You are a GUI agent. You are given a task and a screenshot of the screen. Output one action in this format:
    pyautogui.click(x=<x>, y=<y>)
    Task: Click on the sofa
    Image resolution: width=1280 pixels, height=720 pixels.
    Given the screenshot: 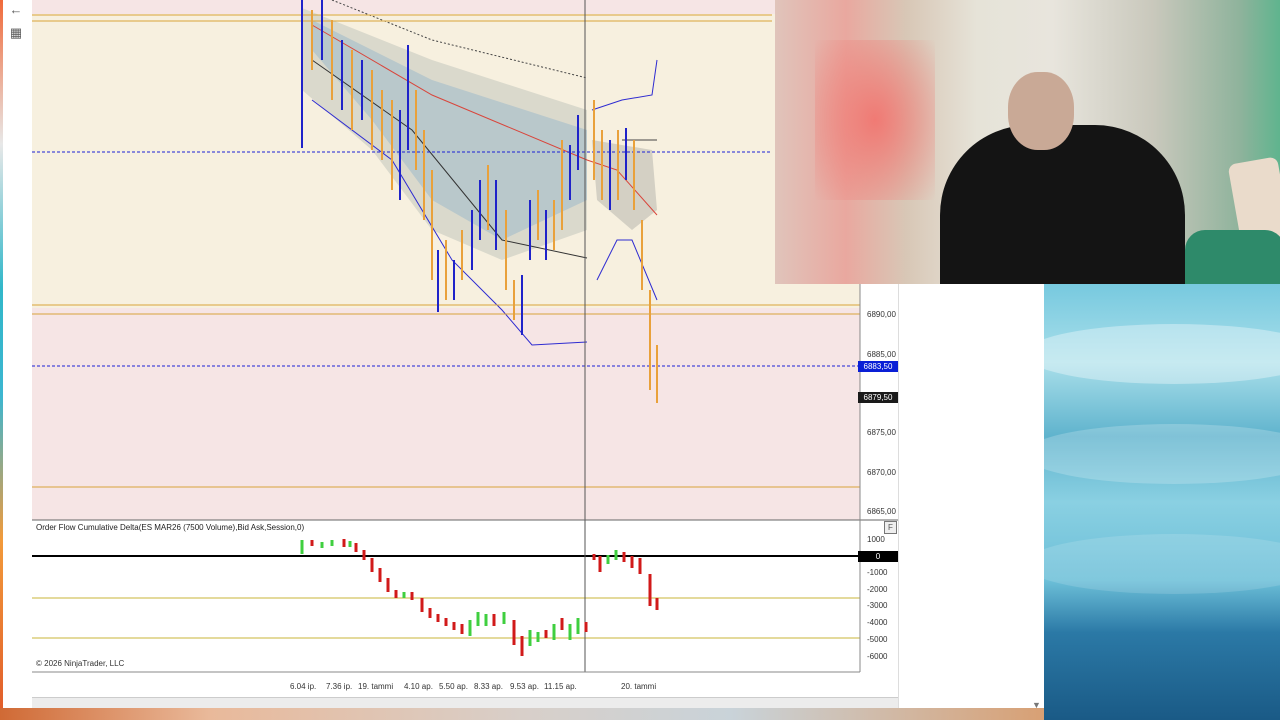 What is the action you would take?
    pyautogui.click(x=1232, y=257)
    